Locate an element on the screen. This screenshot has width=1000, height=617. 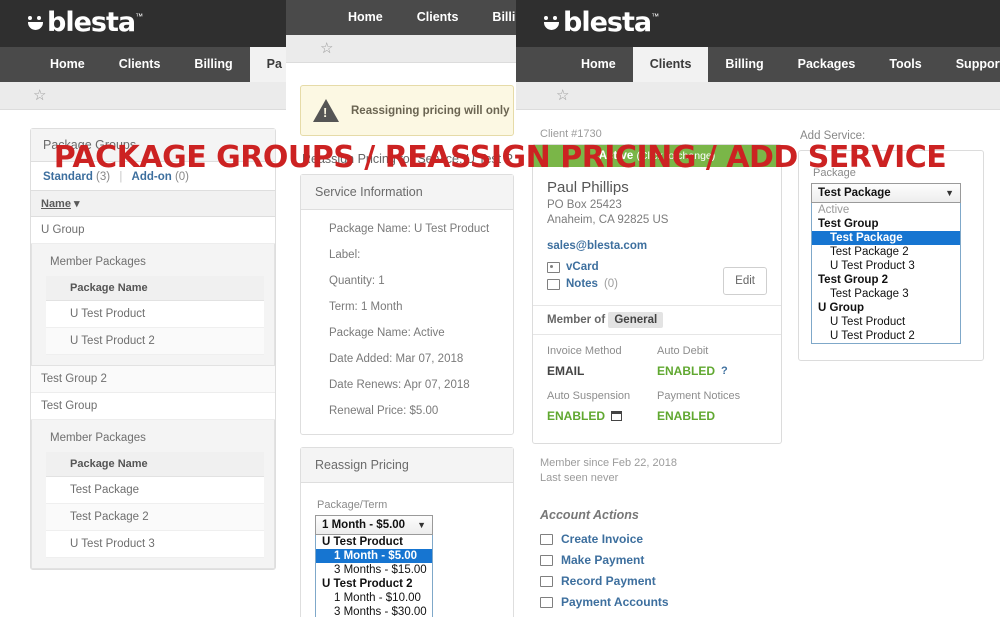
service-field: Renewal Price: $5.00 is located at coordinates (384, 411).